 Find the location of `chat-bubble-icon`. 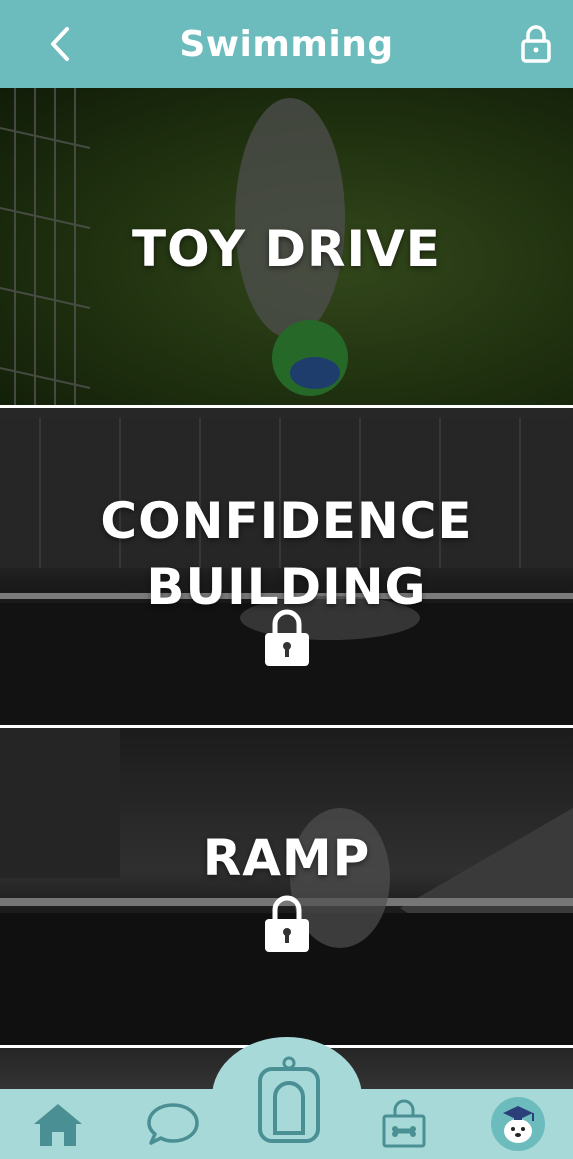

chat-bubble-icon is located at coordinates (173, 1124).